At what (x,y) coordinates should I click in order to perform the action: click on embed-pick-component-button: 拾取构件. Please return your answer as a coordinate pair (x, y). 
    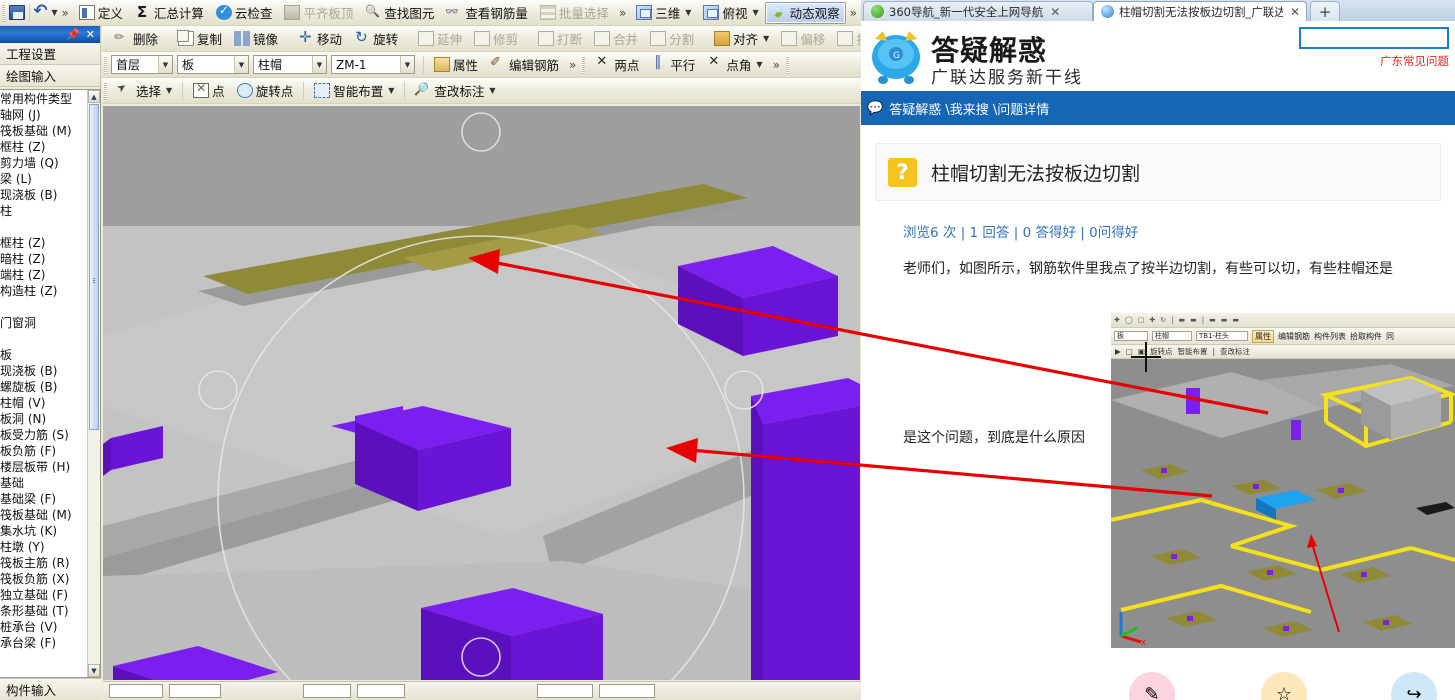
    Looking at the image, I should click on (1366, 336).